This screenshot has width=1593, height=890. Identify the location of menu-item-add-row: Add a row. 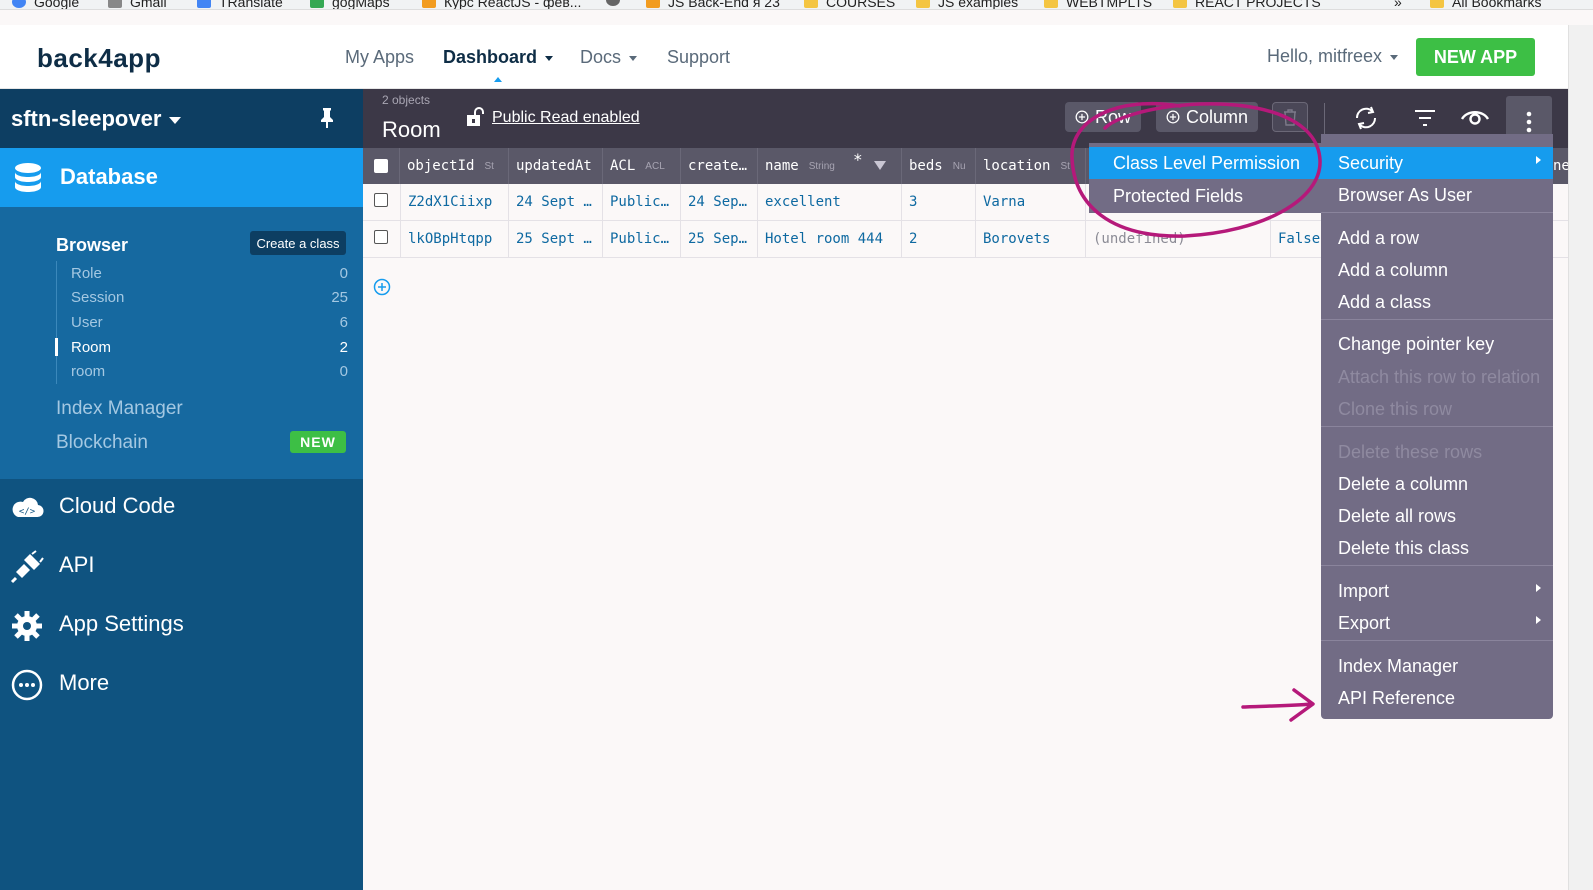
(1437, 238).